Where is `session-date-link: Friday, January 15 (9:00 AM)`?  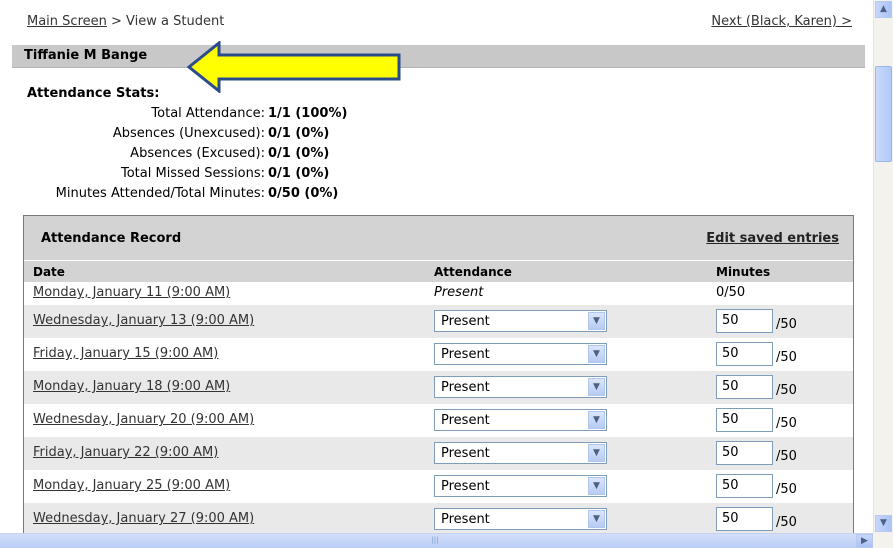
session-date-link: Friday, January 15 (9:00 AM) is located at coordinates (125, 353).